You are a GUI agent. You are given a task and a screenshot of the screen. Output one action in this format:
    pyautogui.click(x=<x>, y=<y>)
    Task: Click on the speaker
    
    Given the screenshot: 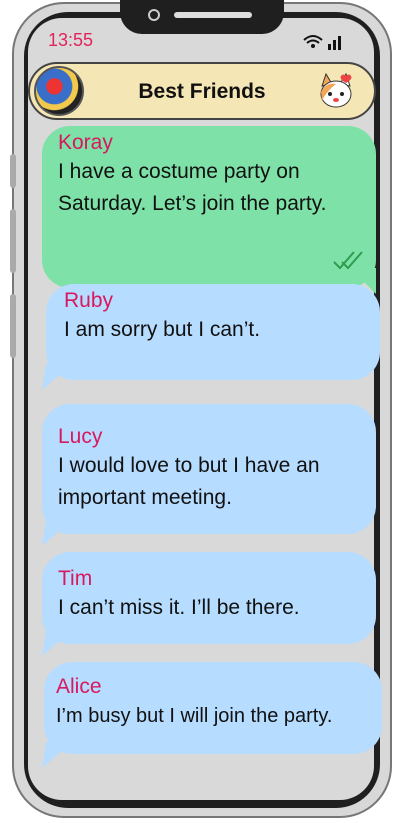 What is the action you would take?
    pyautogui.click(x=213, y=15)
    